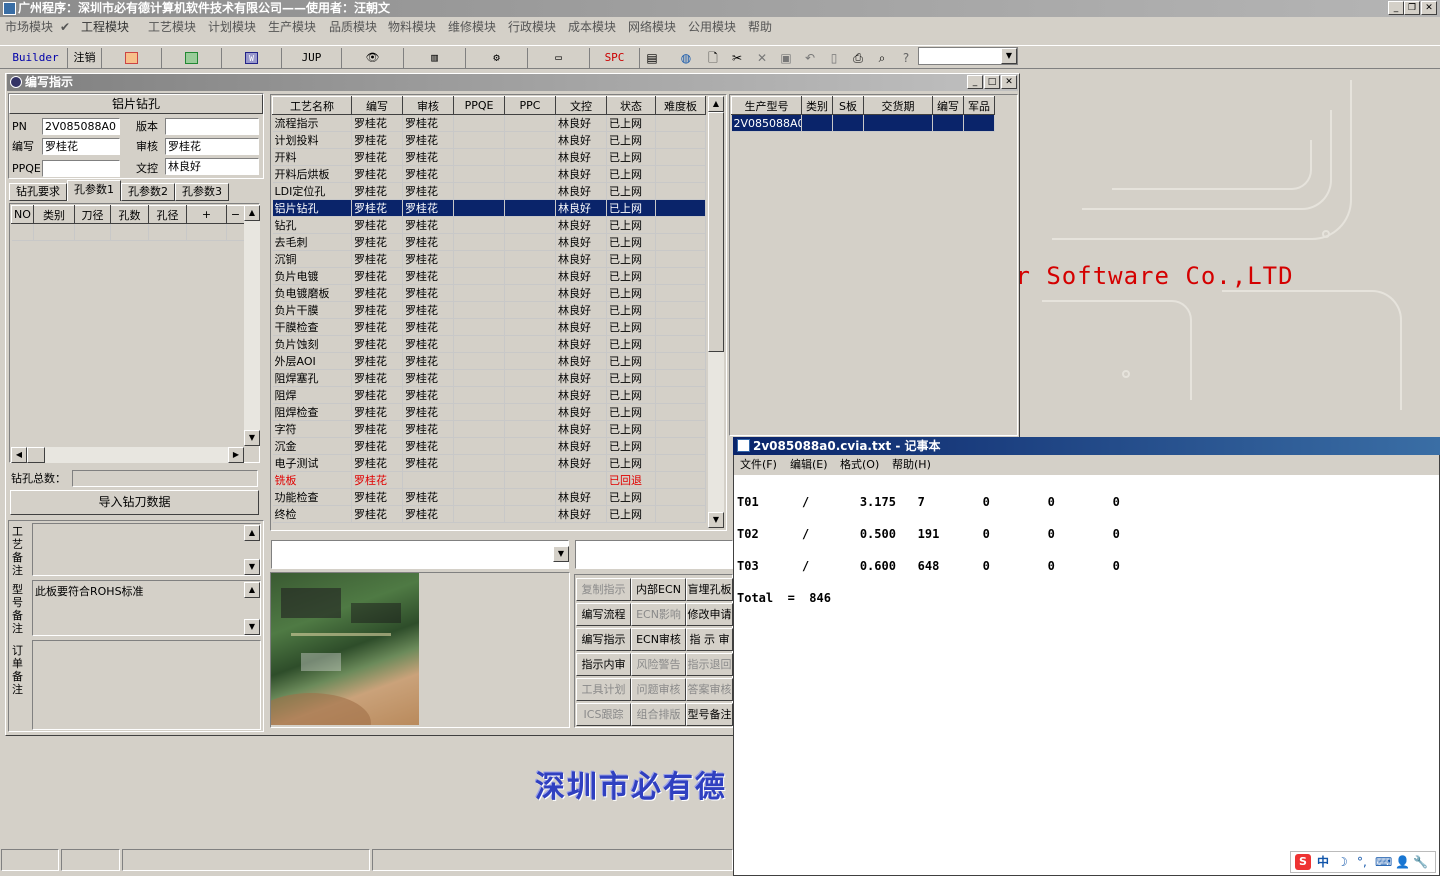  I want to click on action-button: 修改申请, so click(709, 614).